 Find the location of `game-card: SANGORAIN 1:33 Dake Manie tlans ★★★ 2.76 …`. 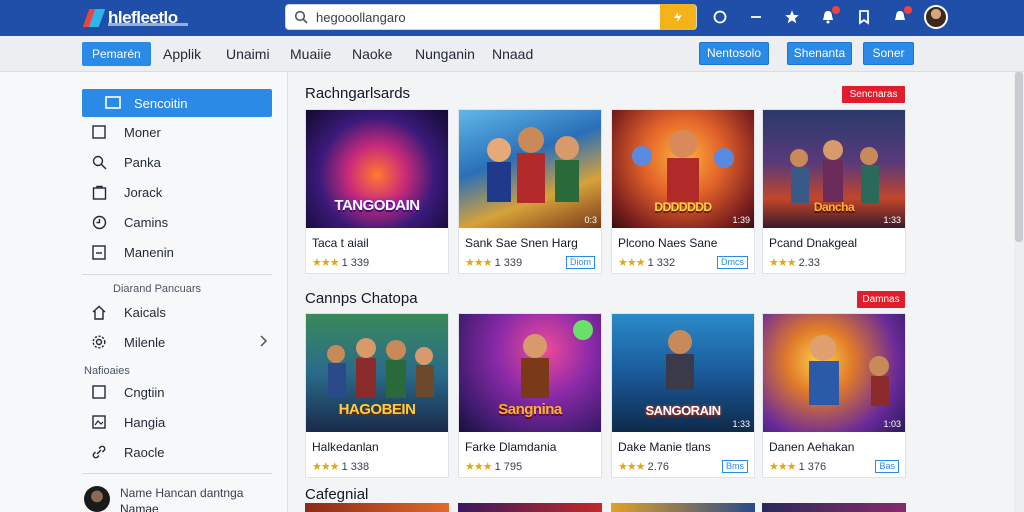

game-card: SANGORAIN 1:33 Dake Manie tlans ★★★ 2.76 … is located at coordinates (683, 395).